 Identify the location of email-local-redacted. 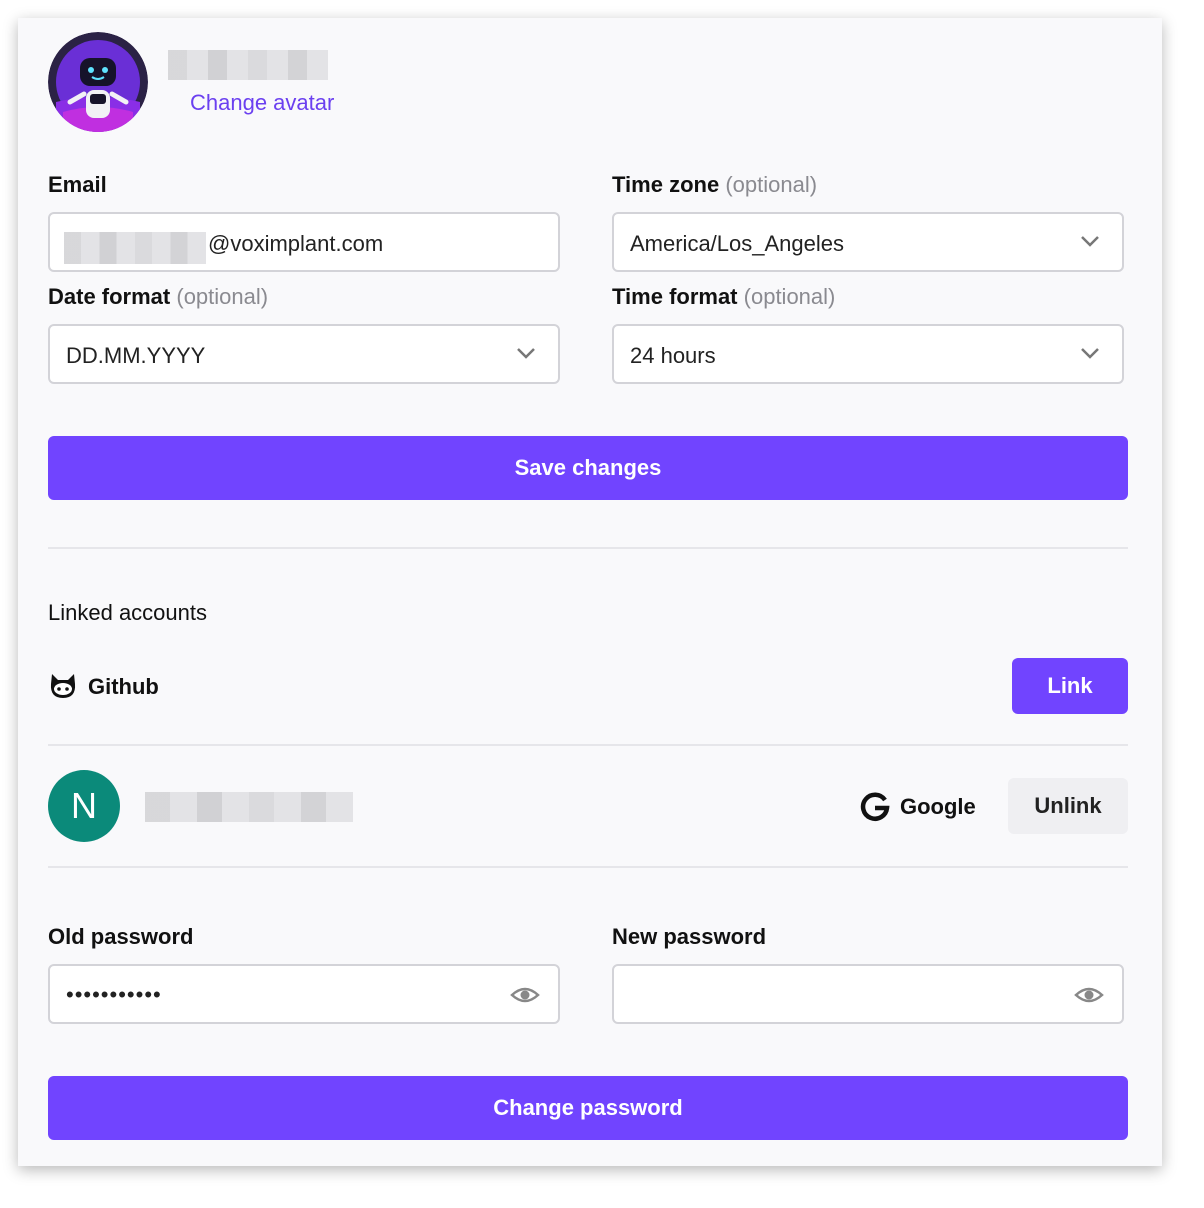
(135, 248).